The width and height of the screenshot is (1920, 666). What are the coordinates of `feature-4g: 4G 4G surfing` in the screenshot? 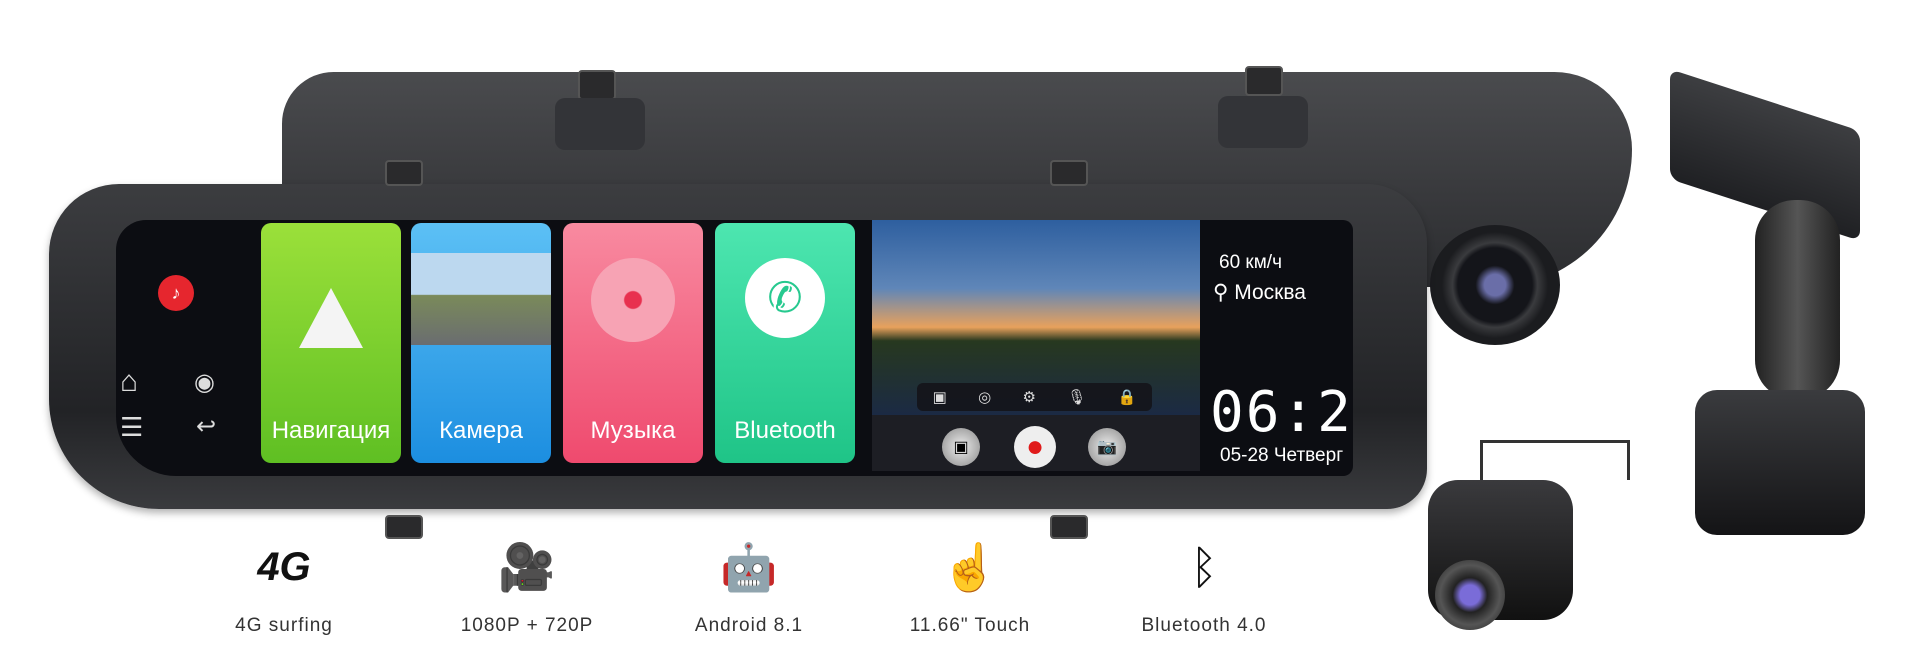 It's located at (284, 588).